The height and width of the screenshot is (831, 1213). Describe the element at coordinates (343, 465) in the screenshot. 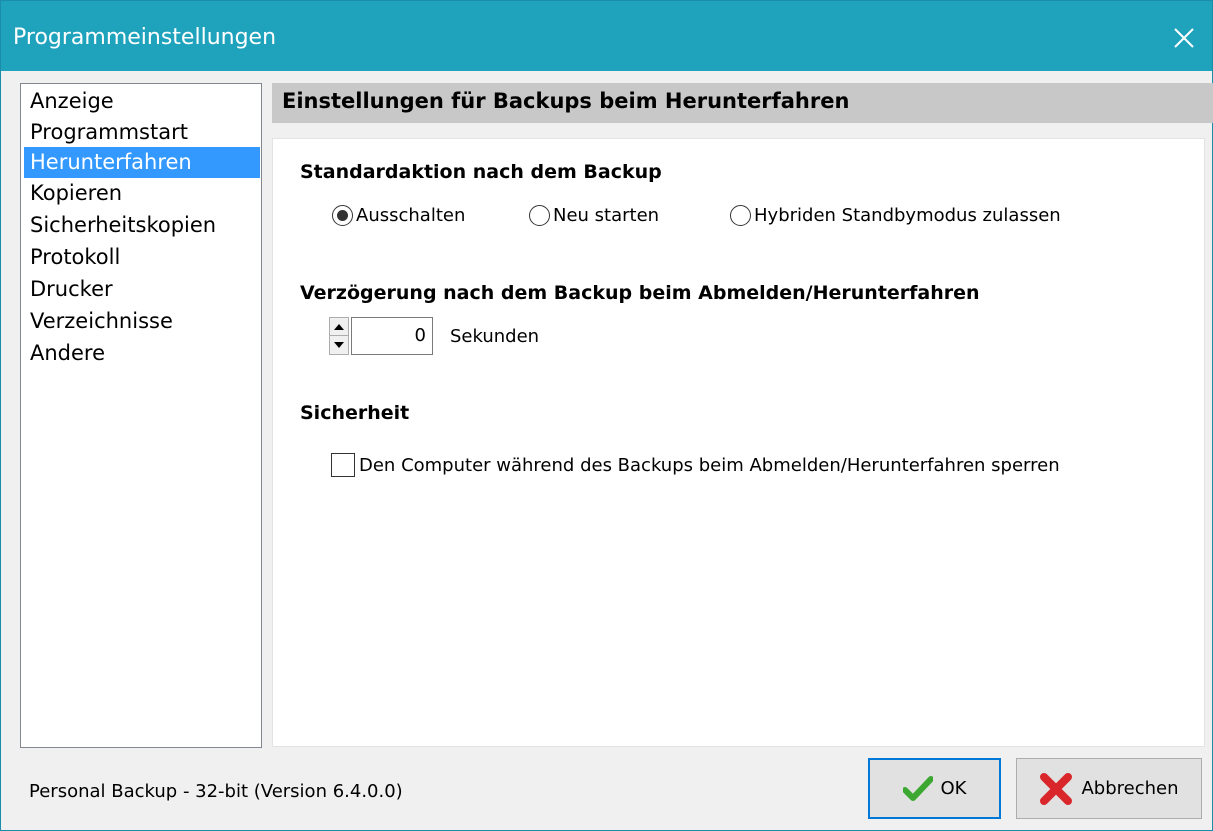

I see `checkbox-box` at that location.